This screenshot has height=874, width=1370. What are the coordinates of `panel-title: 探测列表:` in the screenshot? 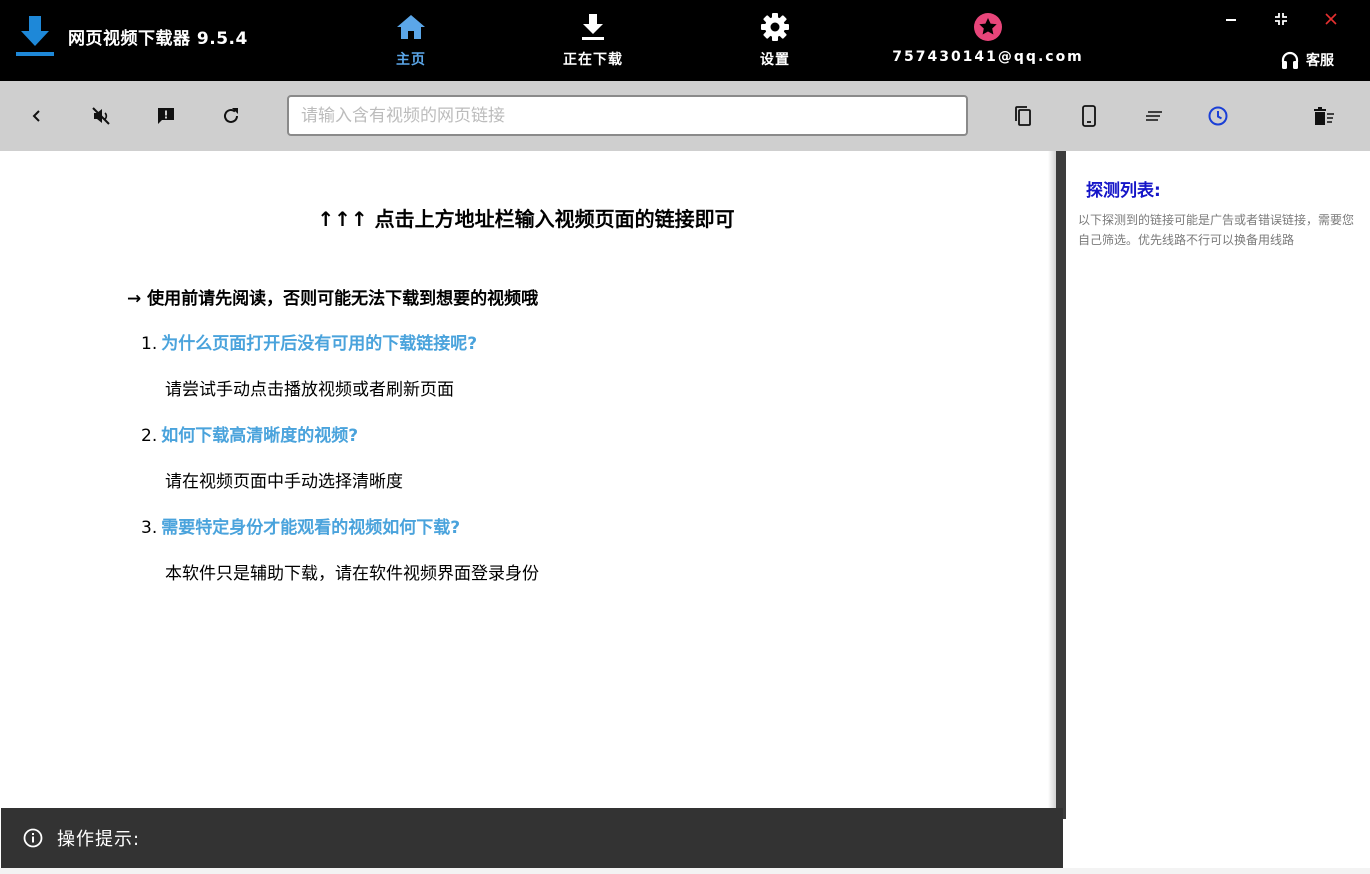 It's located at (1123, 191).